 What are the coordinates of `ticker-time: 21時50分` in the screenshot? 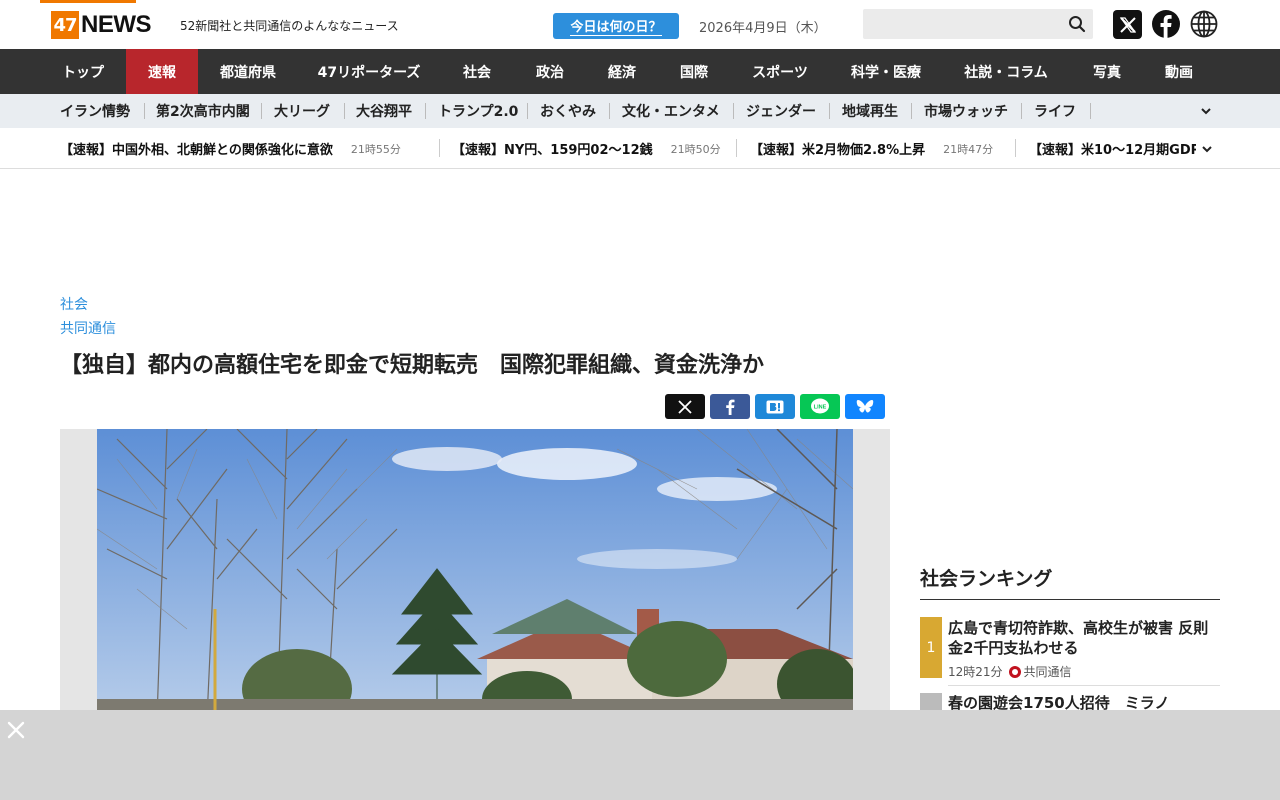 It's located at (695, 149).